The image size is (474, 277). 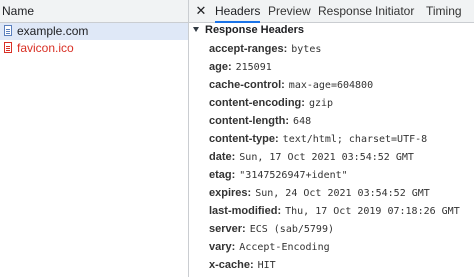 I want to click on header-name: accept-ranges:, so click(x=248, y=49).